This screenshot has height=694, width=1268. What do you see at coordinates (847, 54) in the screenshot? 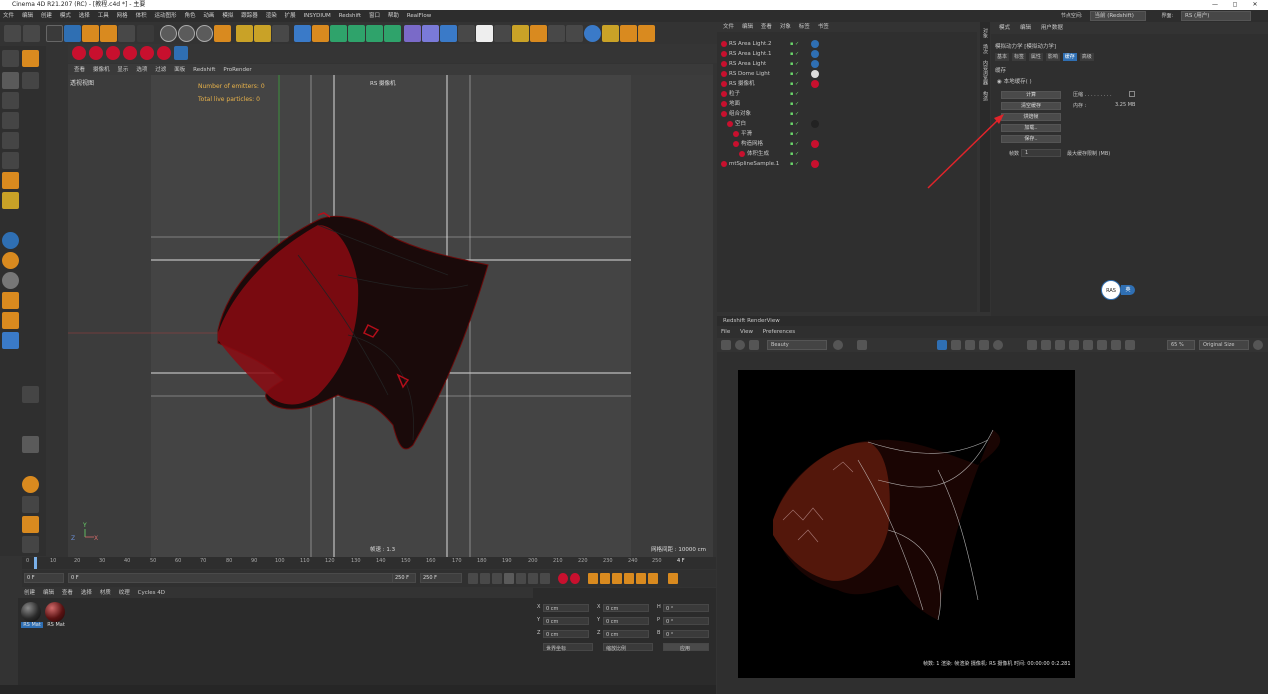
I see `object-row: RS Area Light.1 ▪ ✓` at bounding box center [847, 54].